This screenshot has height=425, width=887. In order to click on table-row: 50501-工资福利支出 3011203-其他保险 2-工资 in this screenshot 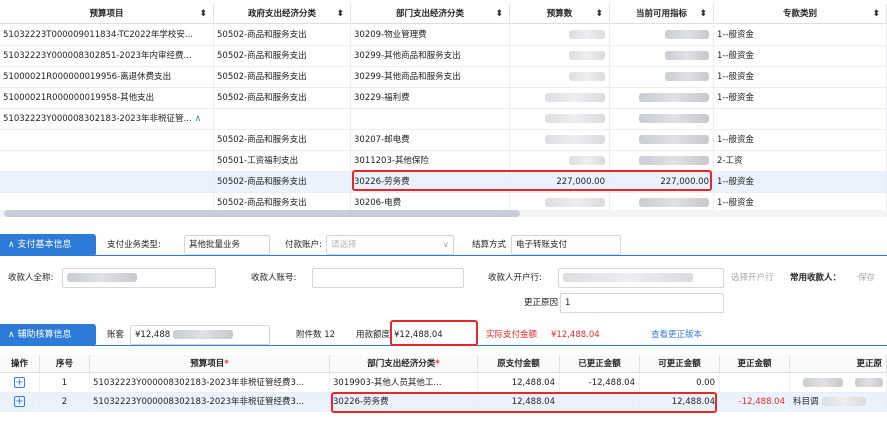, I will do `click(443, 161)`.